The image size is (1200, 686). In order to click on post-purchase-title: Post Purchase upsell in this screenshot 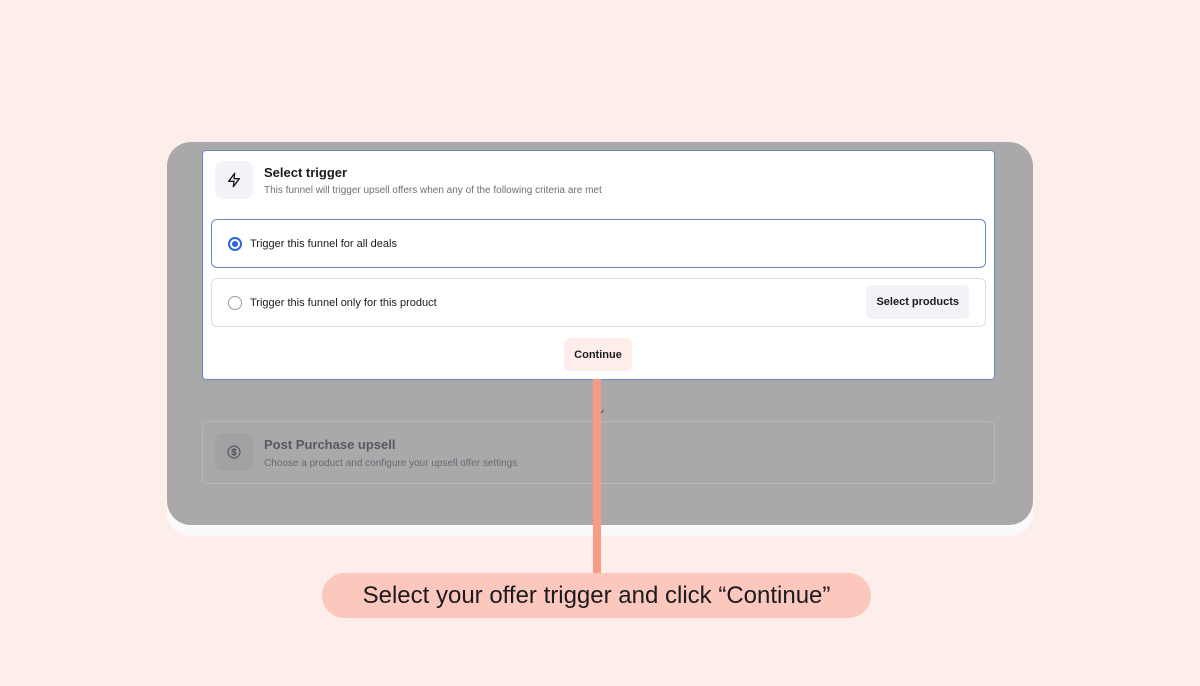, I will do `click(330, 444)`.